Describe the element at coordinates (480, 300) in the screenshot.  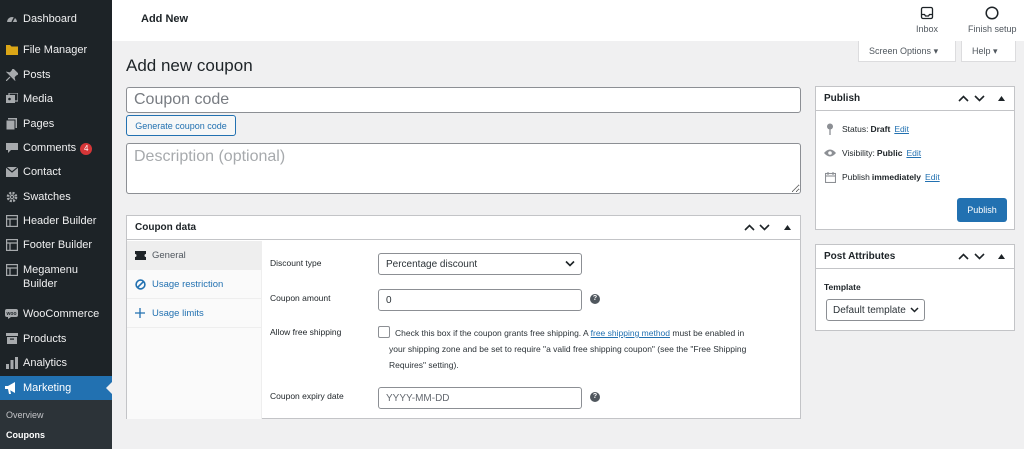
I see `coupon-amount-input: 0` at that location.